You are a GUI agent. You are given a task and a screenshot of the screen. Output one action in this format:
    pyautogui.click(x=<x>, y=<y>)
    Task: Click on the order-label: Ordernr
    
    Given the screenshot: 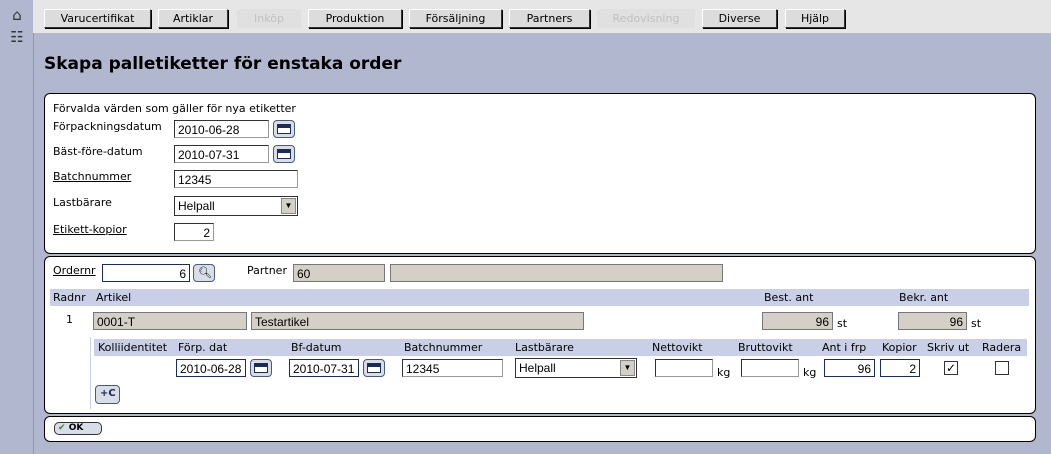 What is the action you would take?
    pyautogui.click(x=74, y=270)
    